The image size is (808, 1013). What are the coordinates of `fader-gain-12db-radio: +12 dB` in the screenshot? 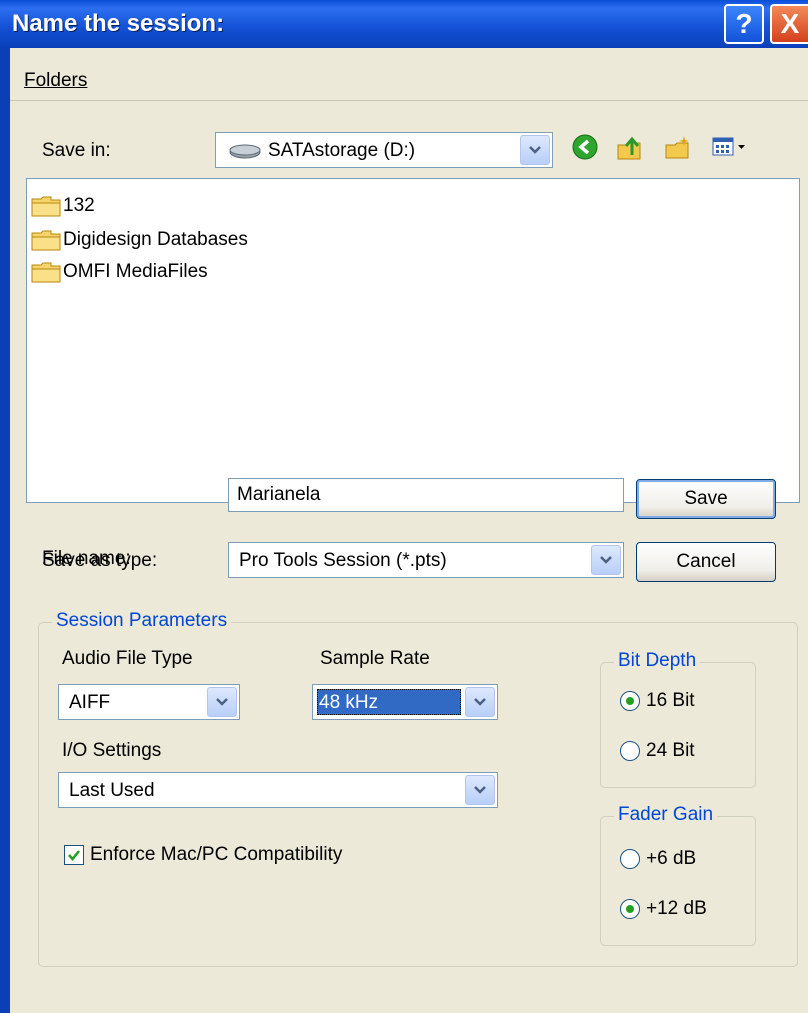 It's located at (663, 909).